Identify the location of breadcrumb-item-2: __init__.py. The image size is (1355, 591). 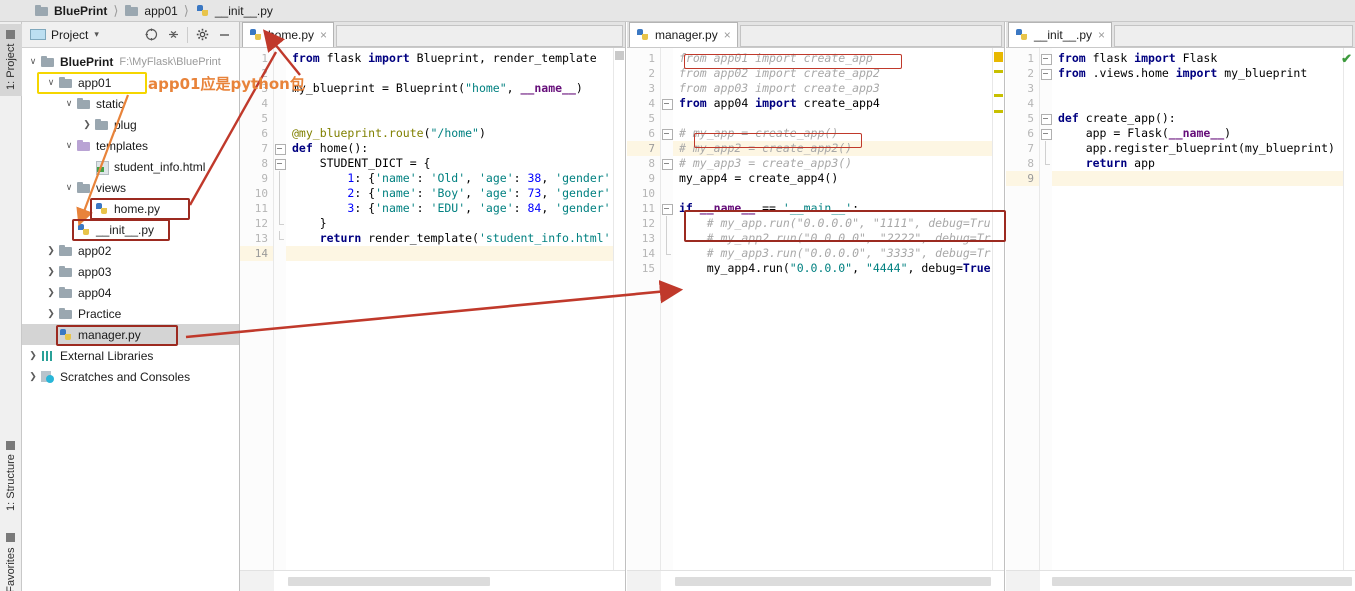
(234, 11).